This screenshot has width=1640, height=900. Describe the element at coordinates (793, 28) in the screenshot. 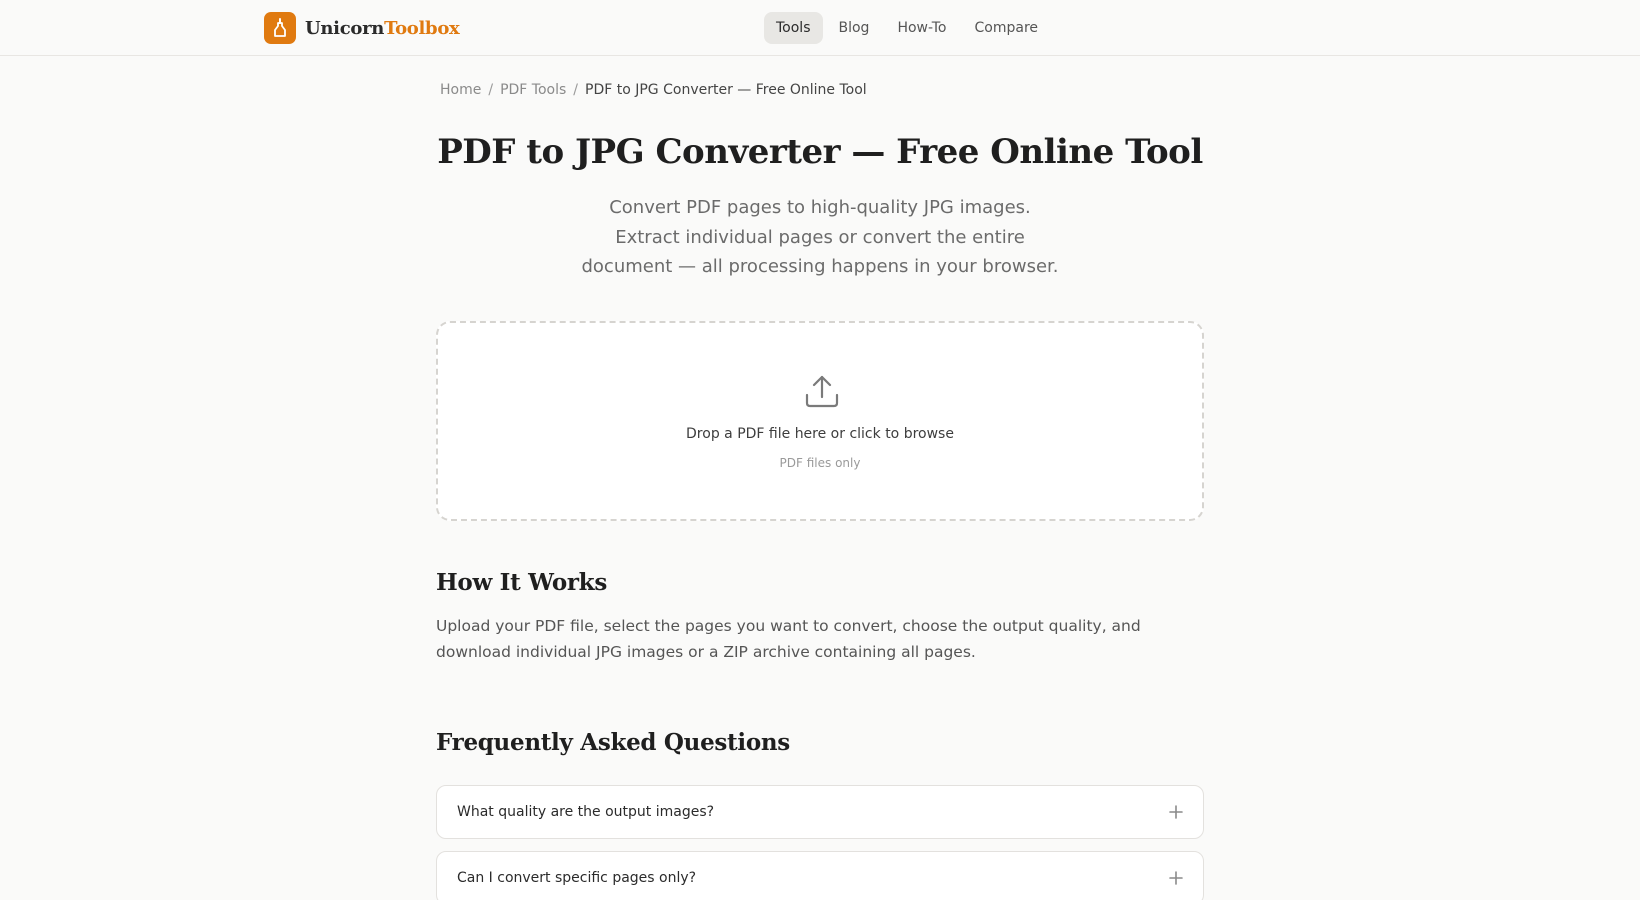

I see `nav-tools: Tools` at that location.